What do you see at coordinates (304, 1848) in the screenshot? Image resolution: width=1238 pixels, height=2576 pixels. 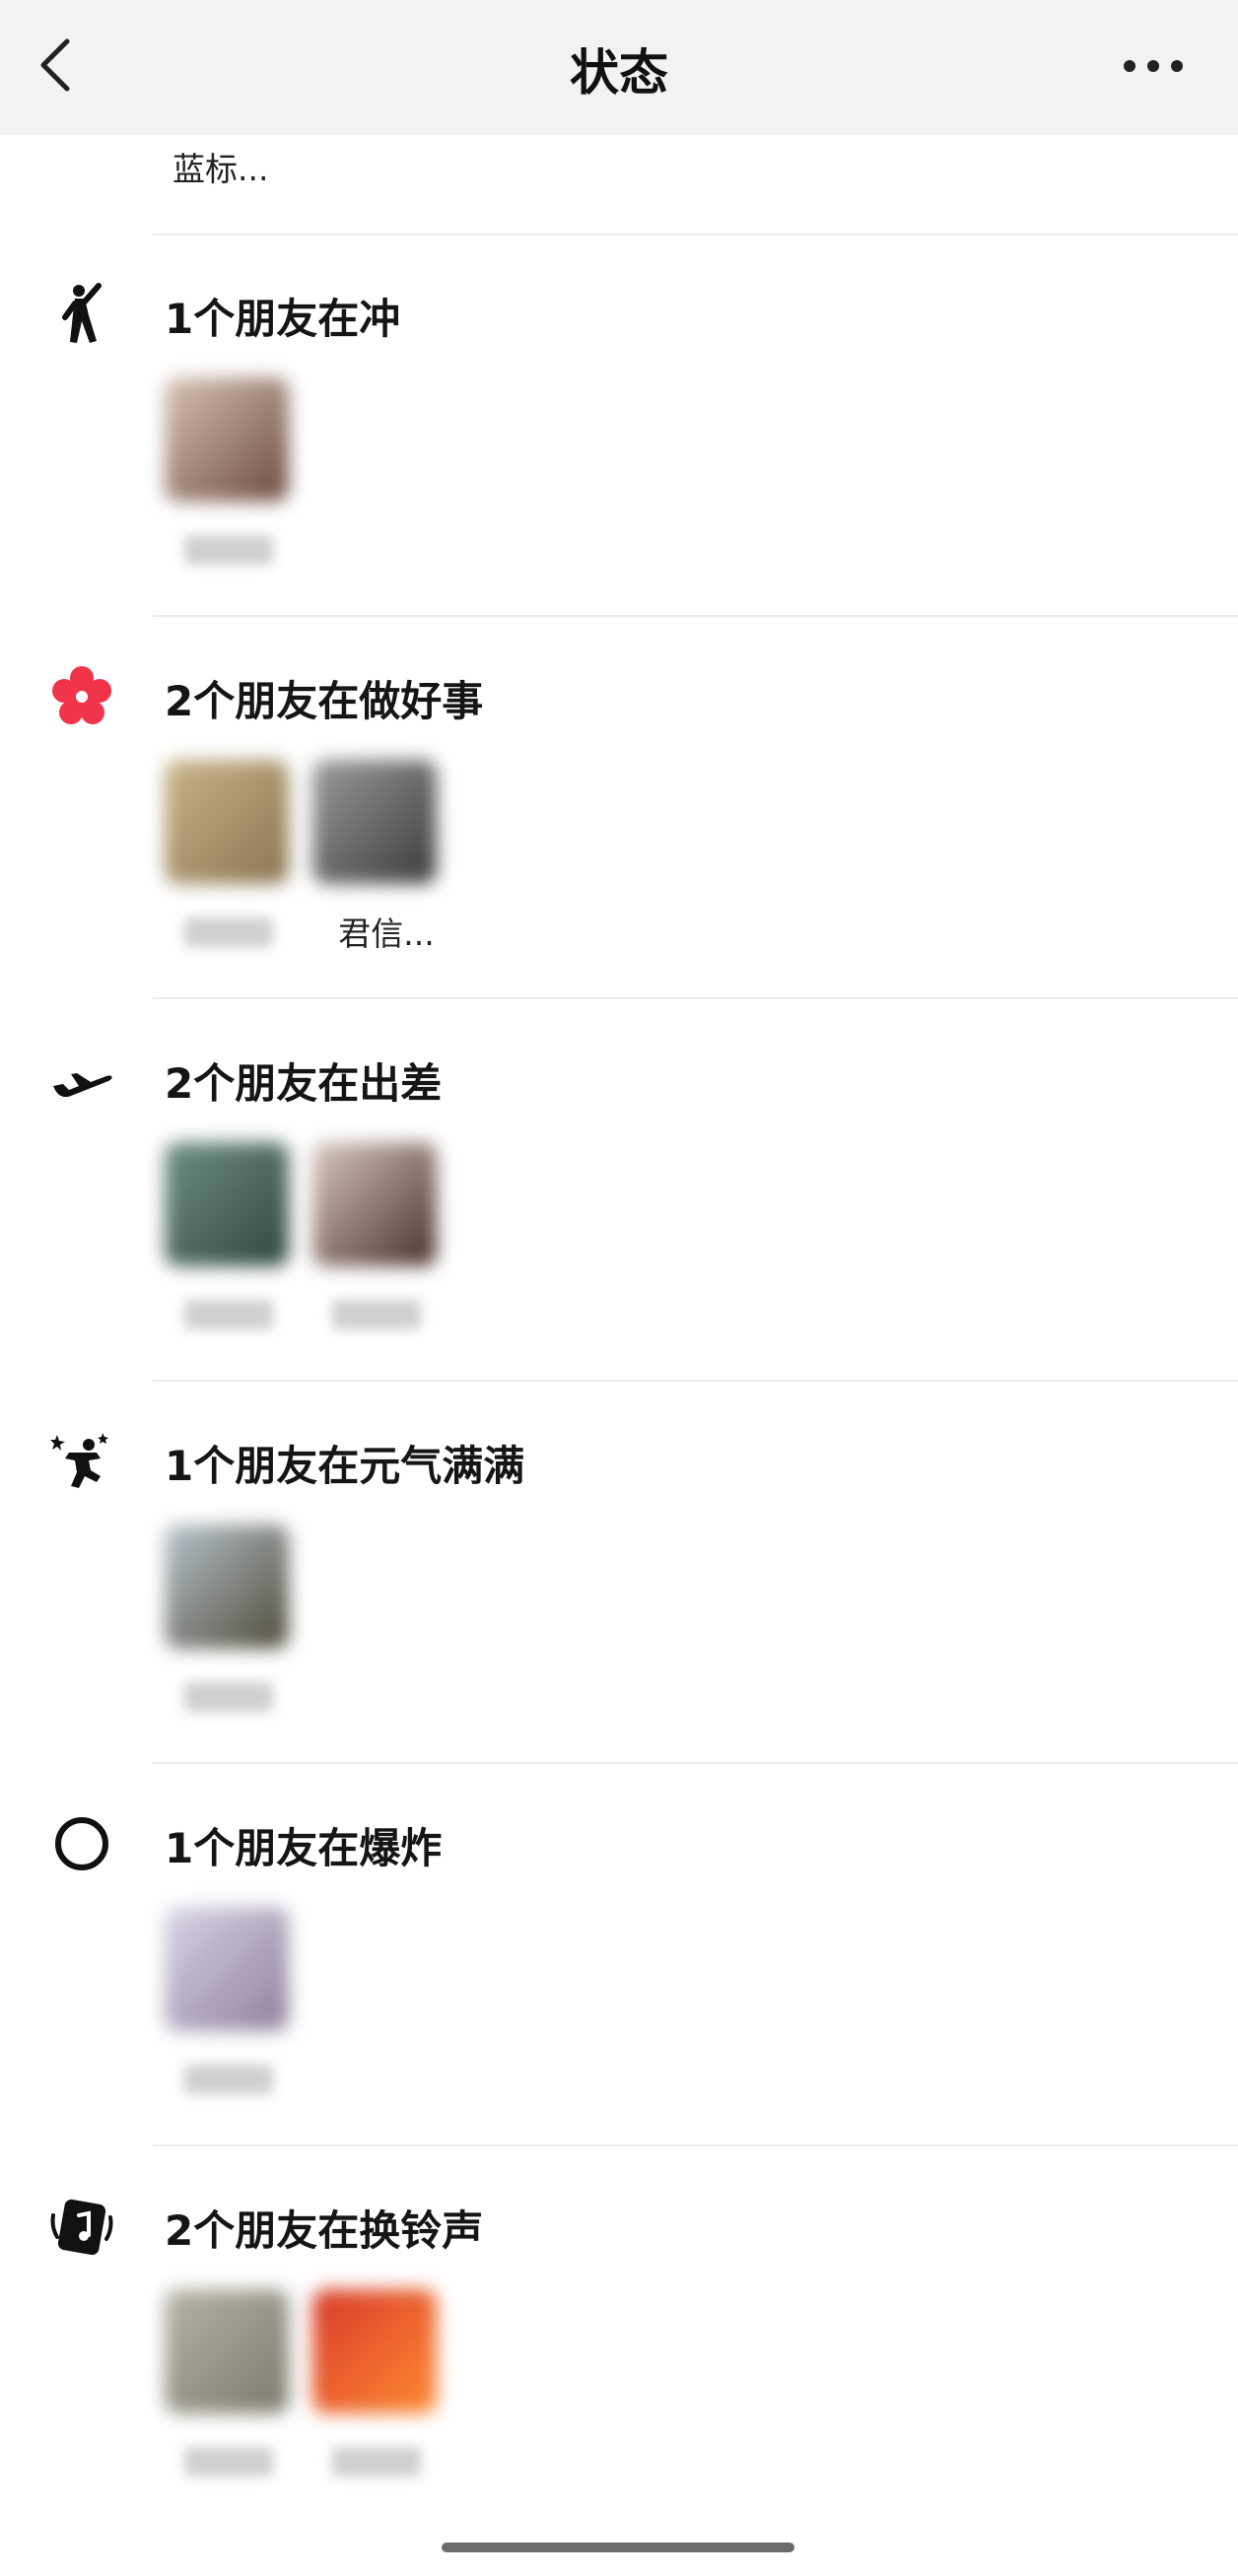 I see `status-title: 1个朋友在爆炸` at bounding box center [304, 1848].